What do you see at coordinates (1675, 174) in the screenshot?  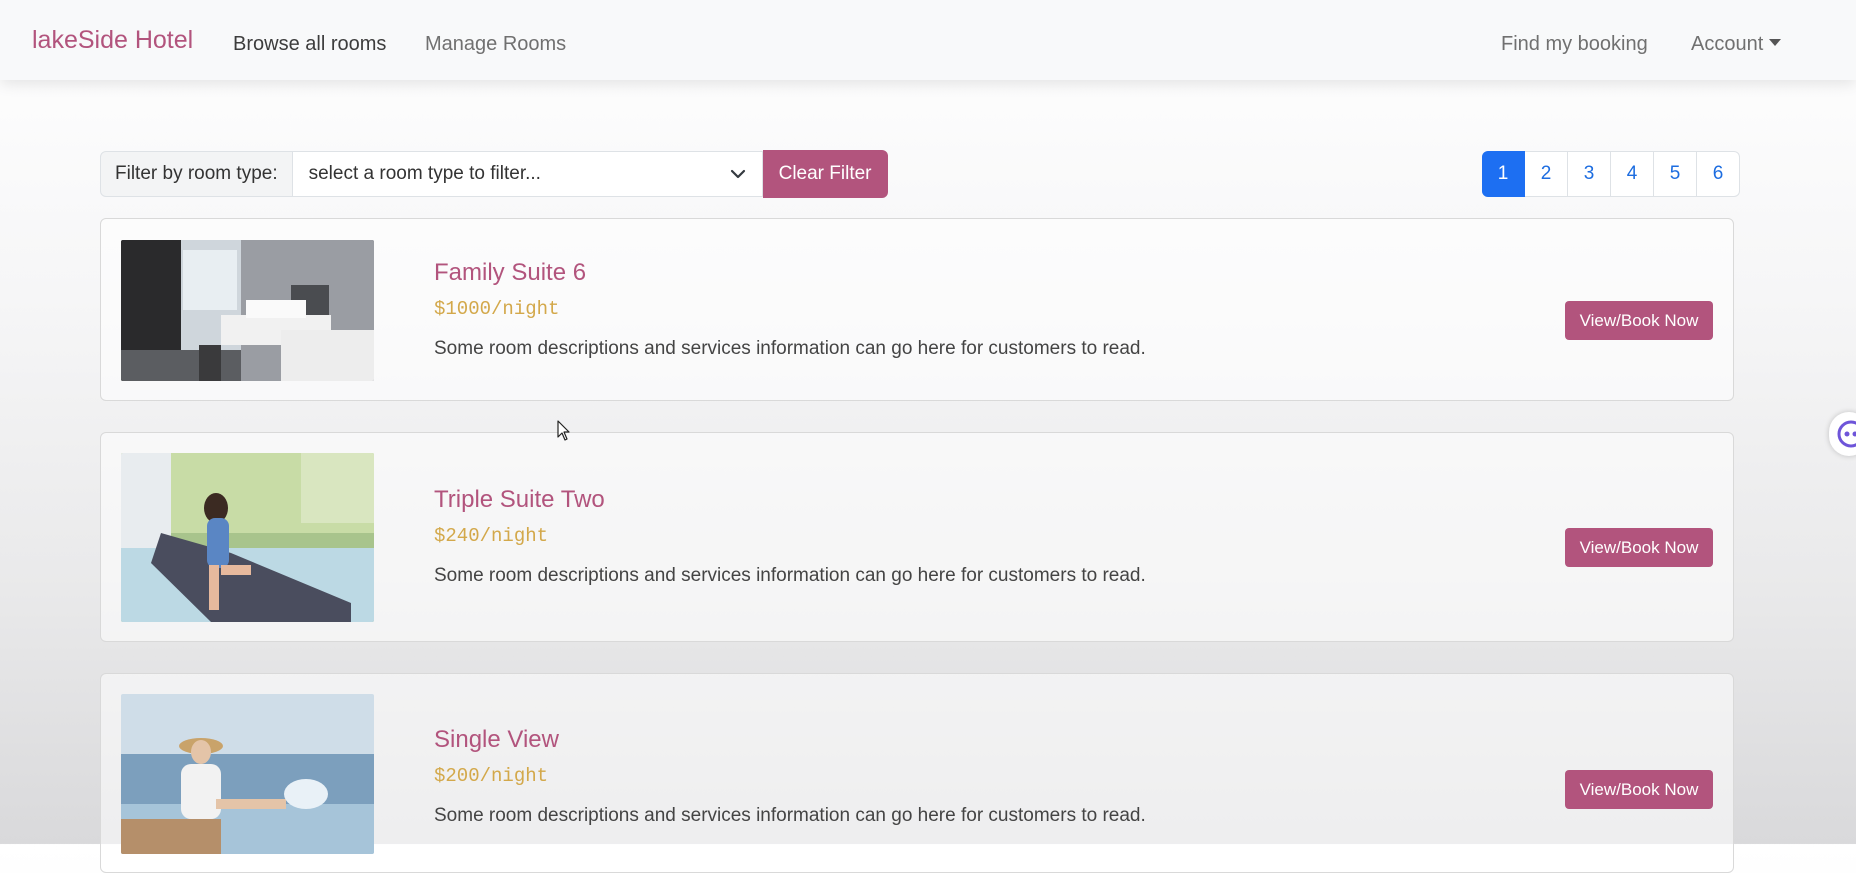 I see `page-5-button: 5` at bounding box center [1675, 174].